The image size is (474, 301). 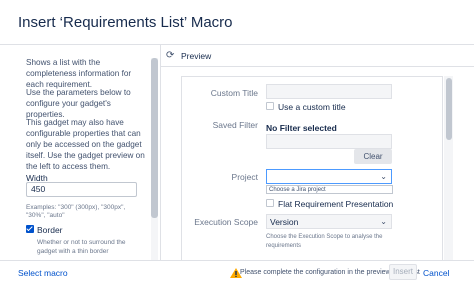 I want to click on preview-scroll-thumb, so click(x=449, y=109).